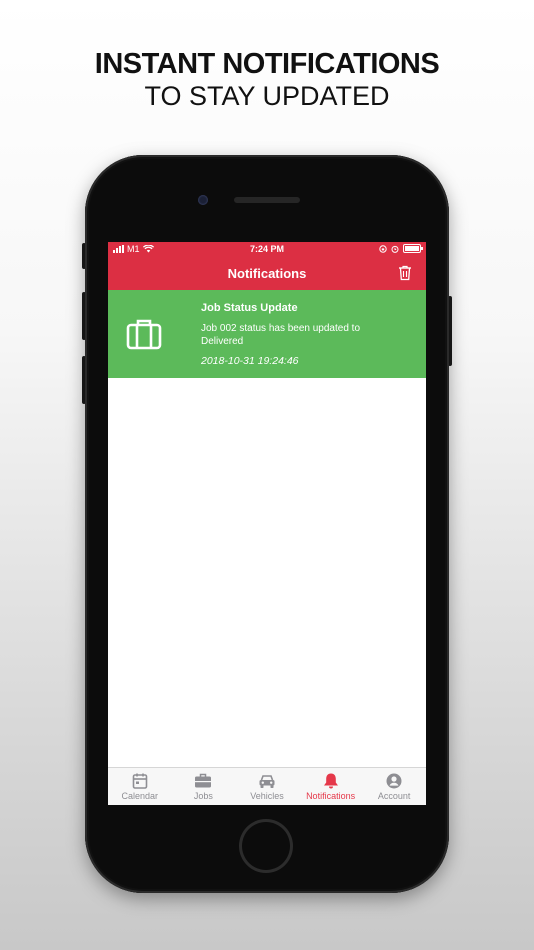  What do you see at coordinates (249, 308) in the screenshot?
I see `notification-title: Job Status Update` at bounding box center [249, 308].